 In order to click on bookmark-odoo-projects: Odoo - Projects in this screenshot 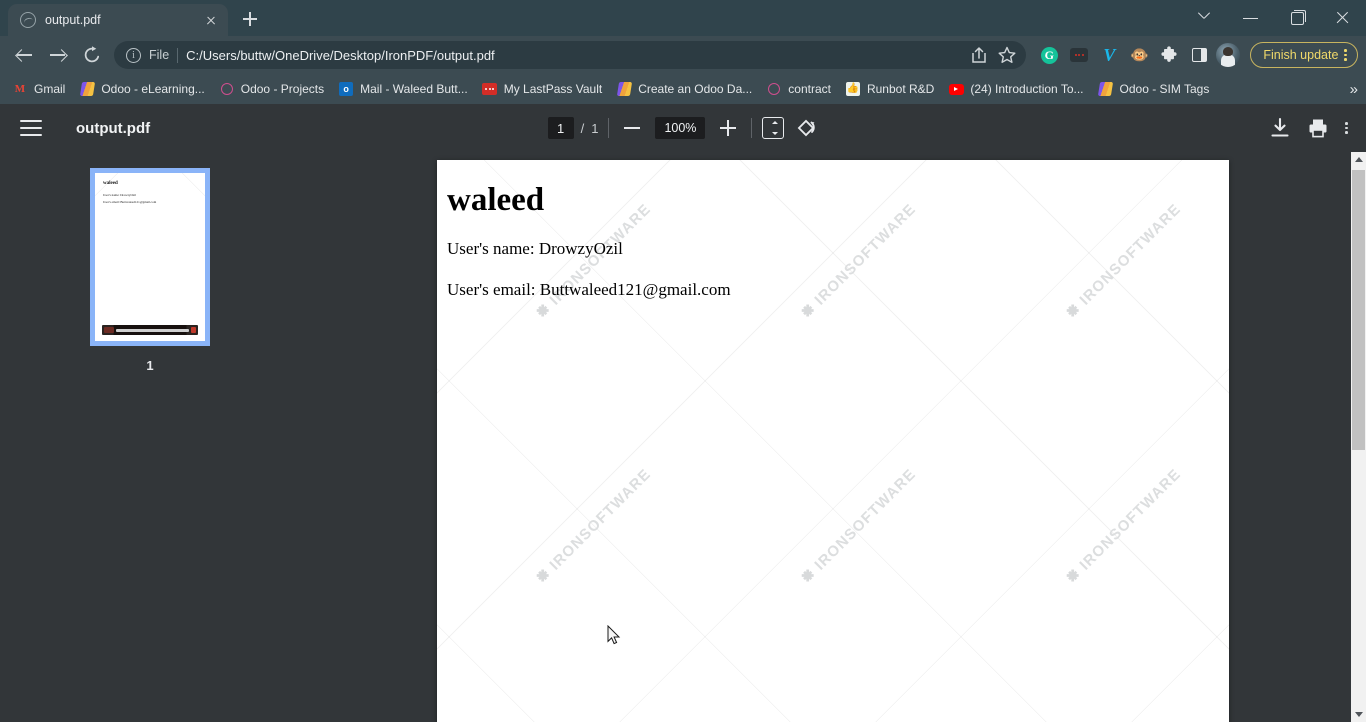, I will do `click(271, 89)`.